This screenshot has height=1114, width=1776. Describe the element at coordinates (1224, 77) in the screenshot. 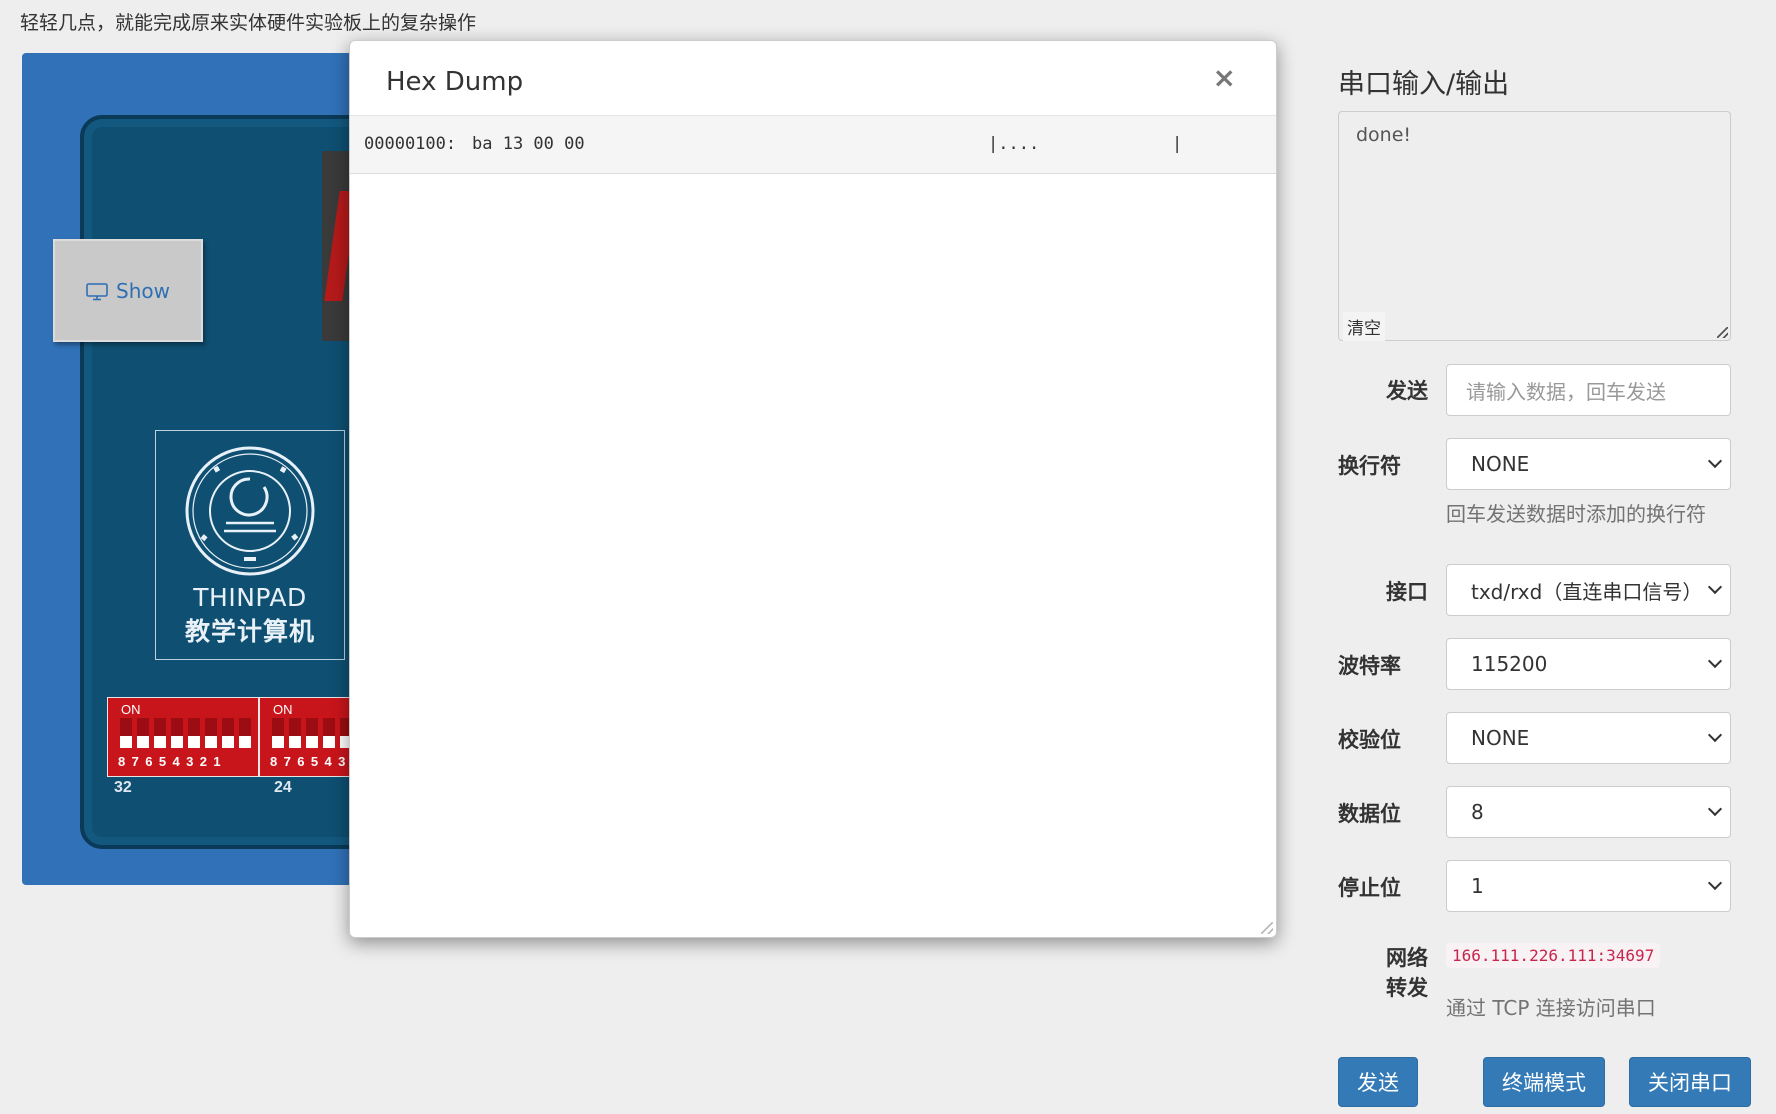

I see `close-icon: ×` at that location.